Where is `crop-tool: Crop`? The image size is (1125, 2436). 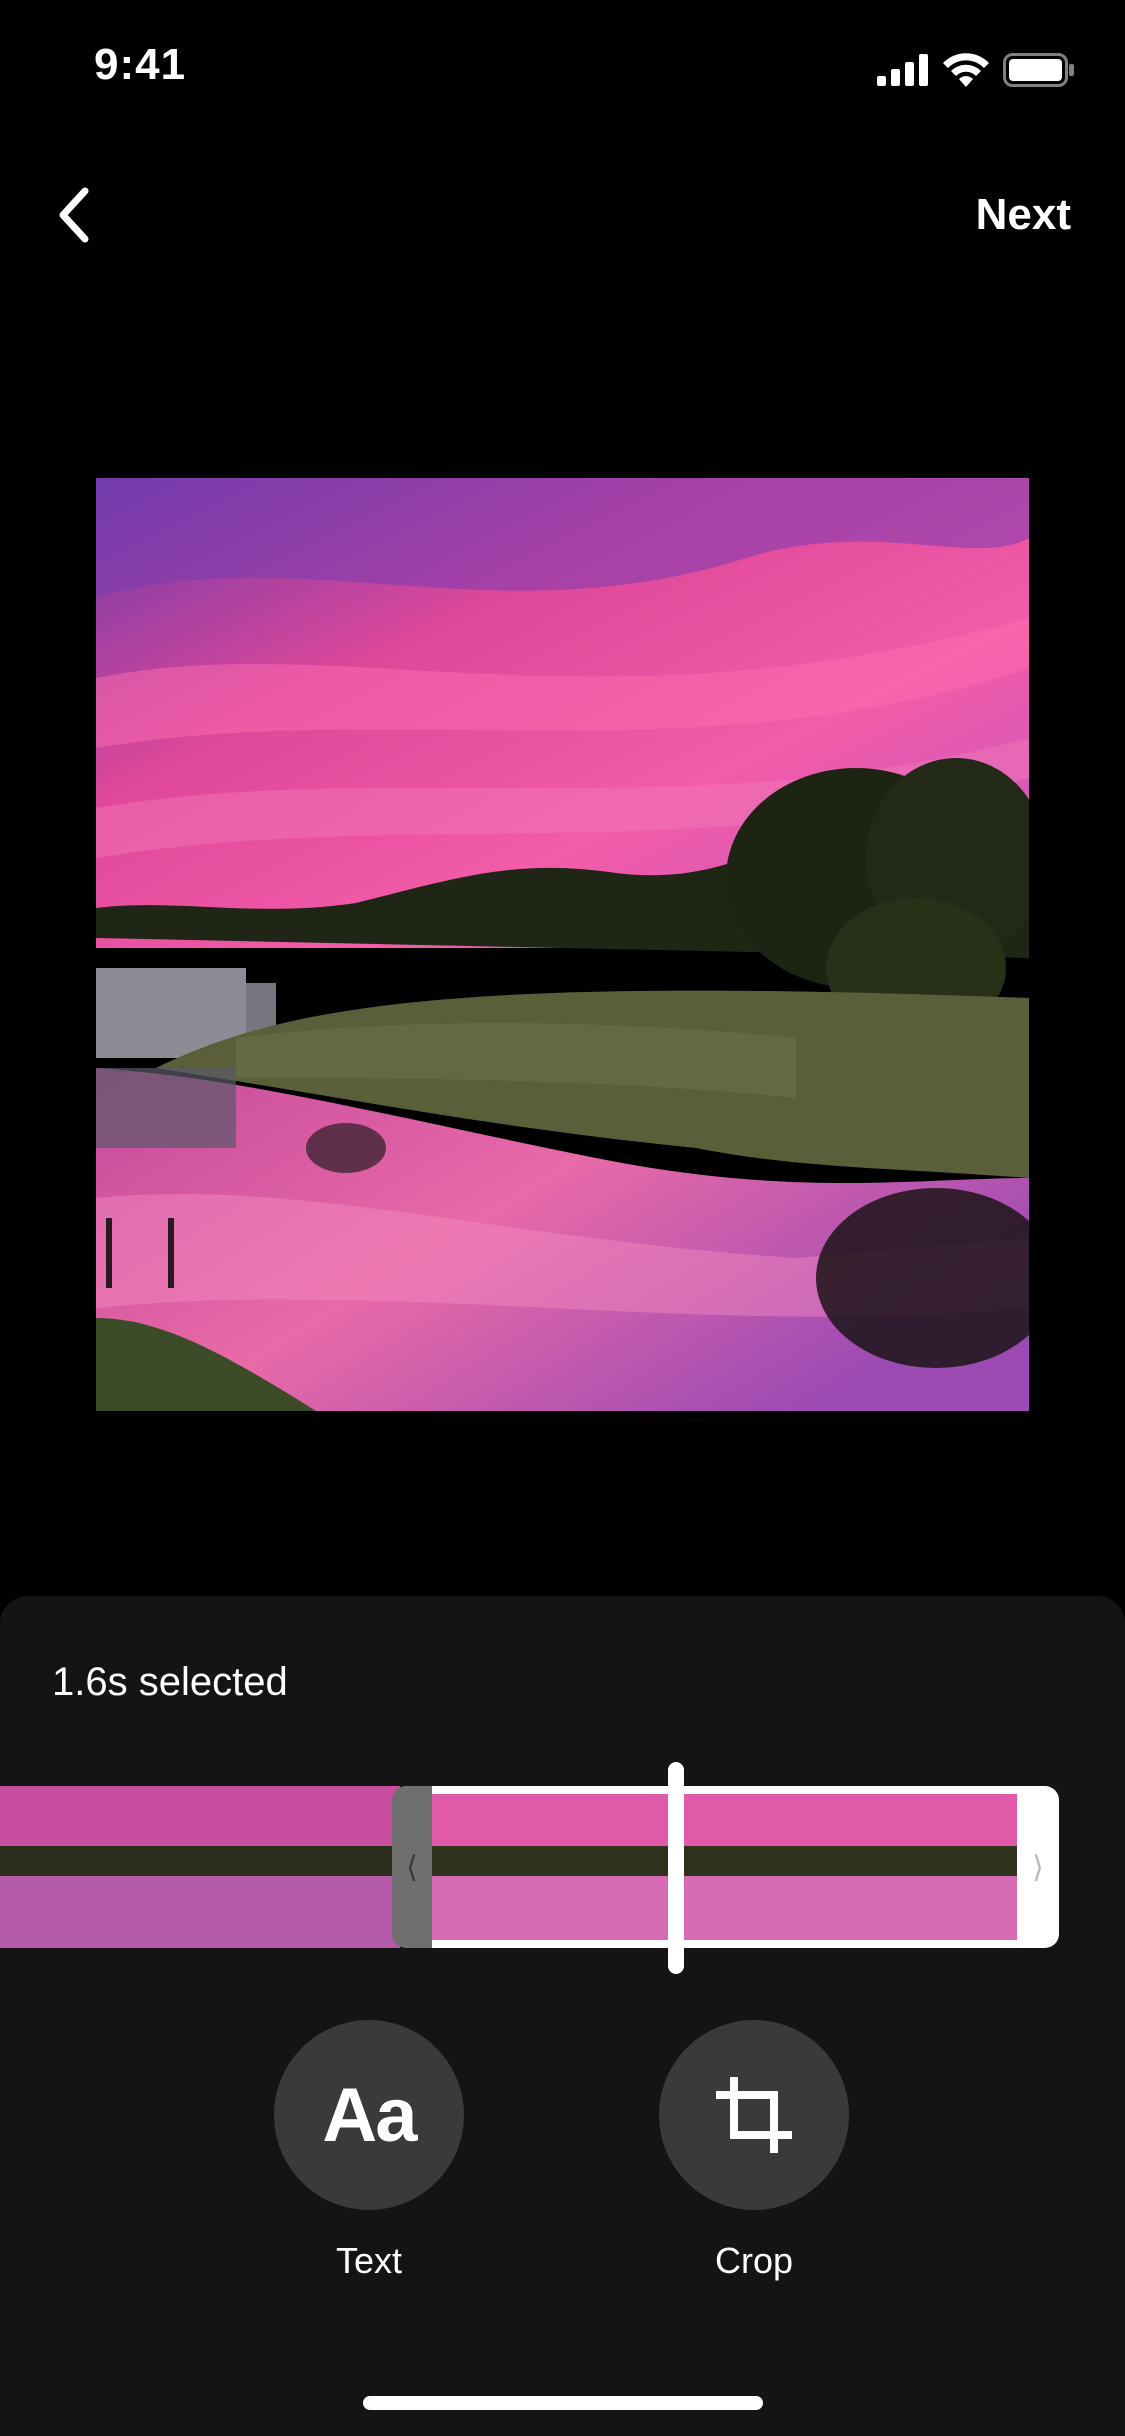 crop-tool: Crop is located at coordinates (754, 2151).